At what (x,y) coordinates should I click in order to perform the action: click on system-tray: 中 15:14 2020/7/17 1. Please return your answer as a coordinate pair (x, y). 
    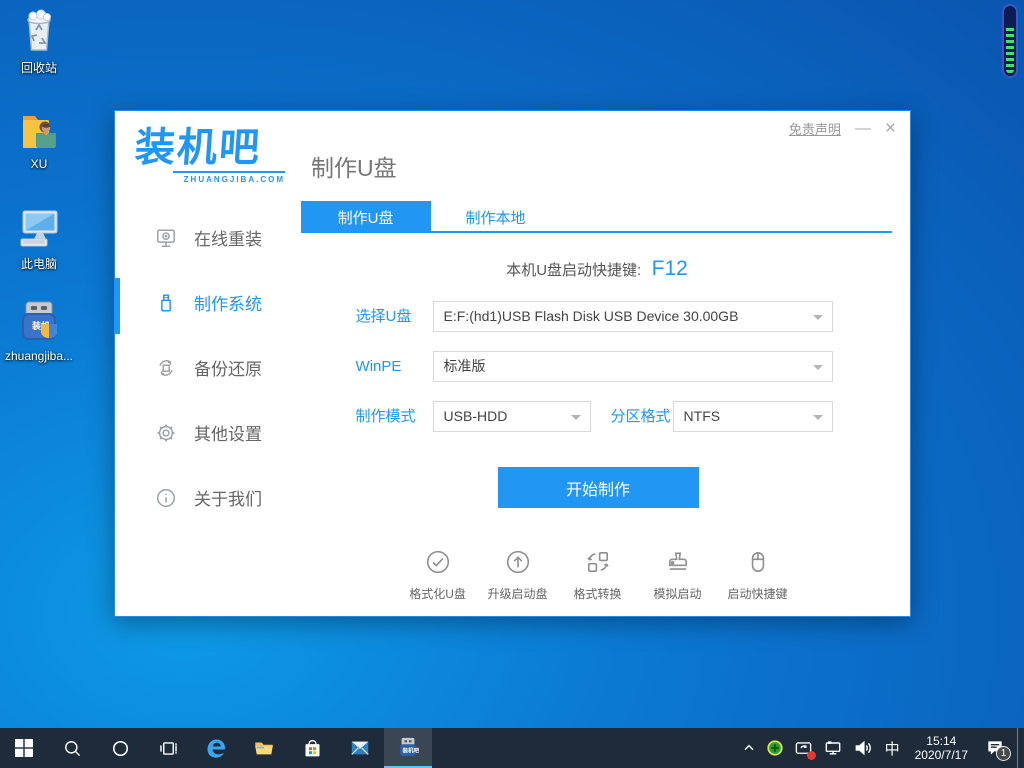
    Looking at the image, I should click on (880, 748).